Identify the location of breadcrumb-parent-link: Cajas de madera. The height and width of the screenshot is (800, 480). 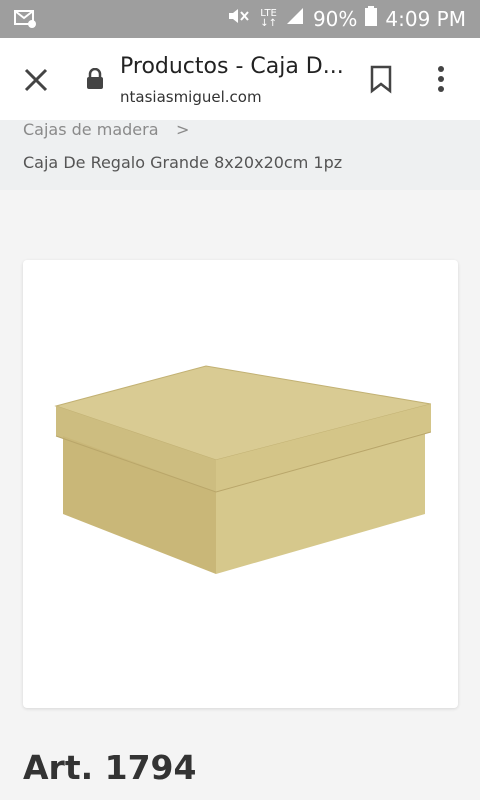
(91, 129).